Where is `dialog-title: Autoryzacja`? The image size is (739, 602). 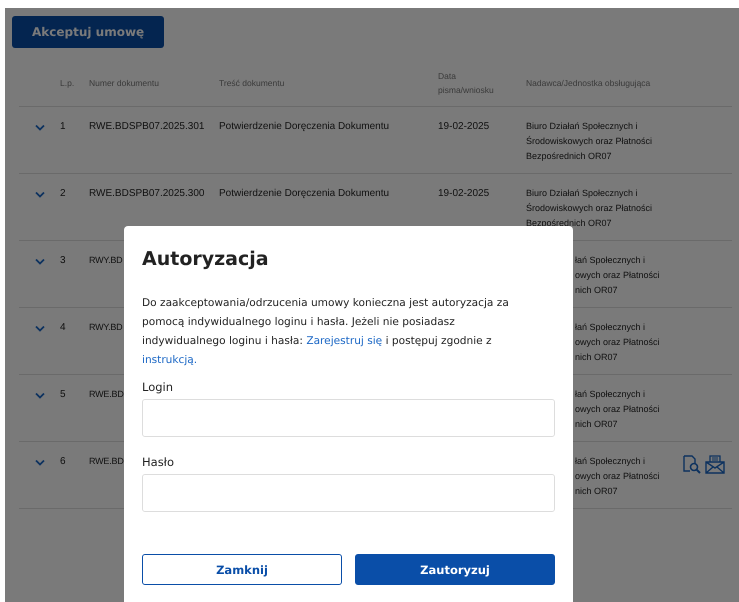 dialog-title: Autoryzacja is located at coordinates (206, 259).